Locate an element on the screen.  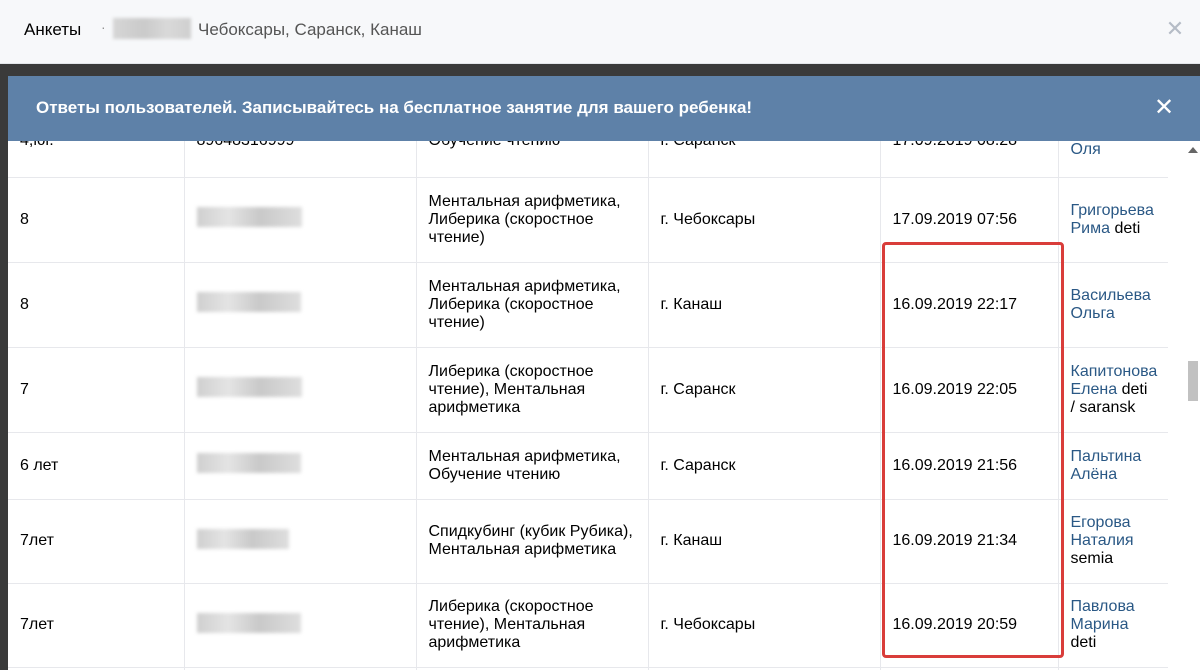
blurred-group-name is located at coordinates (152, 28).